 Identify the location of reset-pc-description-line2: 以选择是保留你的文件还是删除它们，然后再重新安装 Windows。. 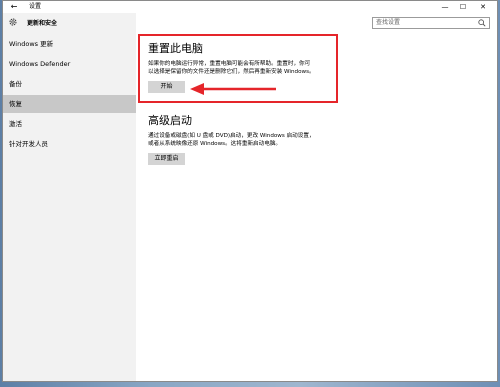
(231, 72).